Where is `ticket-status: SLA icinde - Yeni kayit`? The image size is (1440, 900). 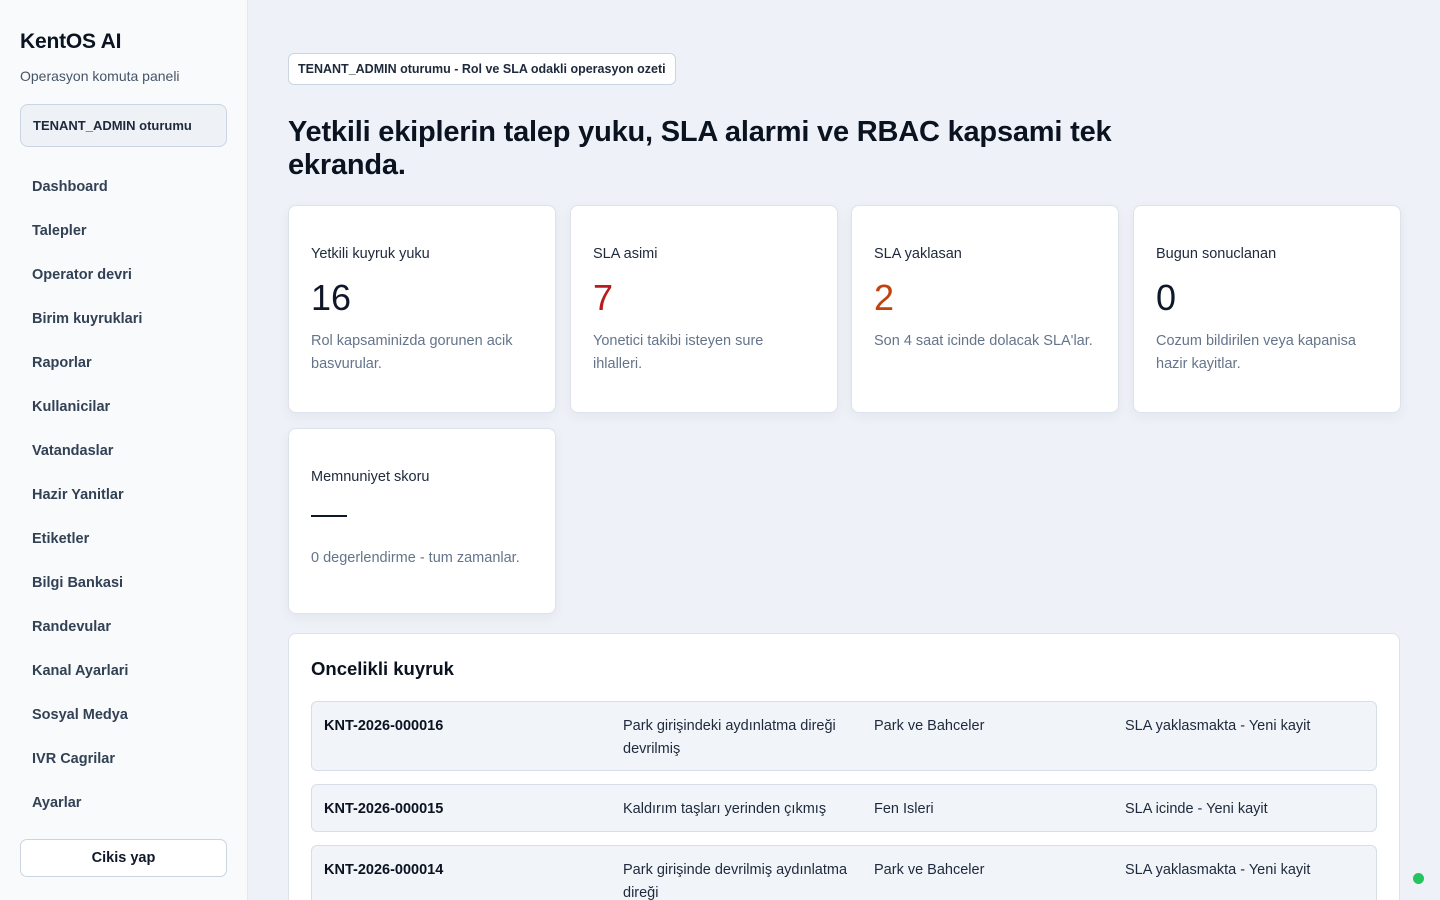
ticket-status: SLA icinde - Yeni kayit is located at coordinates (1196, 809).